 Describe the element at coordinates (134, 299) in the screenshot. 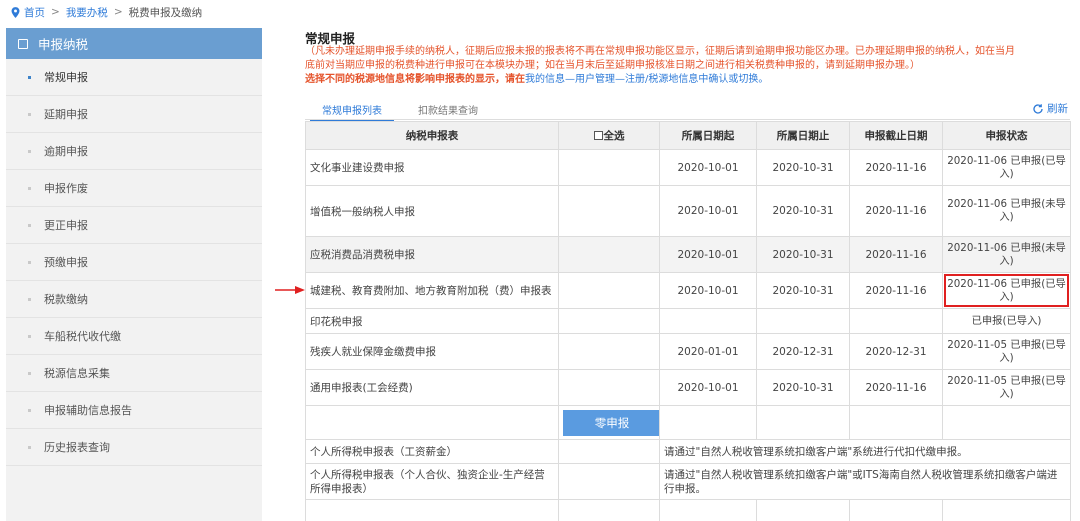

I see `sidebar-item-tax-payment: 税款缴纳` at that location.